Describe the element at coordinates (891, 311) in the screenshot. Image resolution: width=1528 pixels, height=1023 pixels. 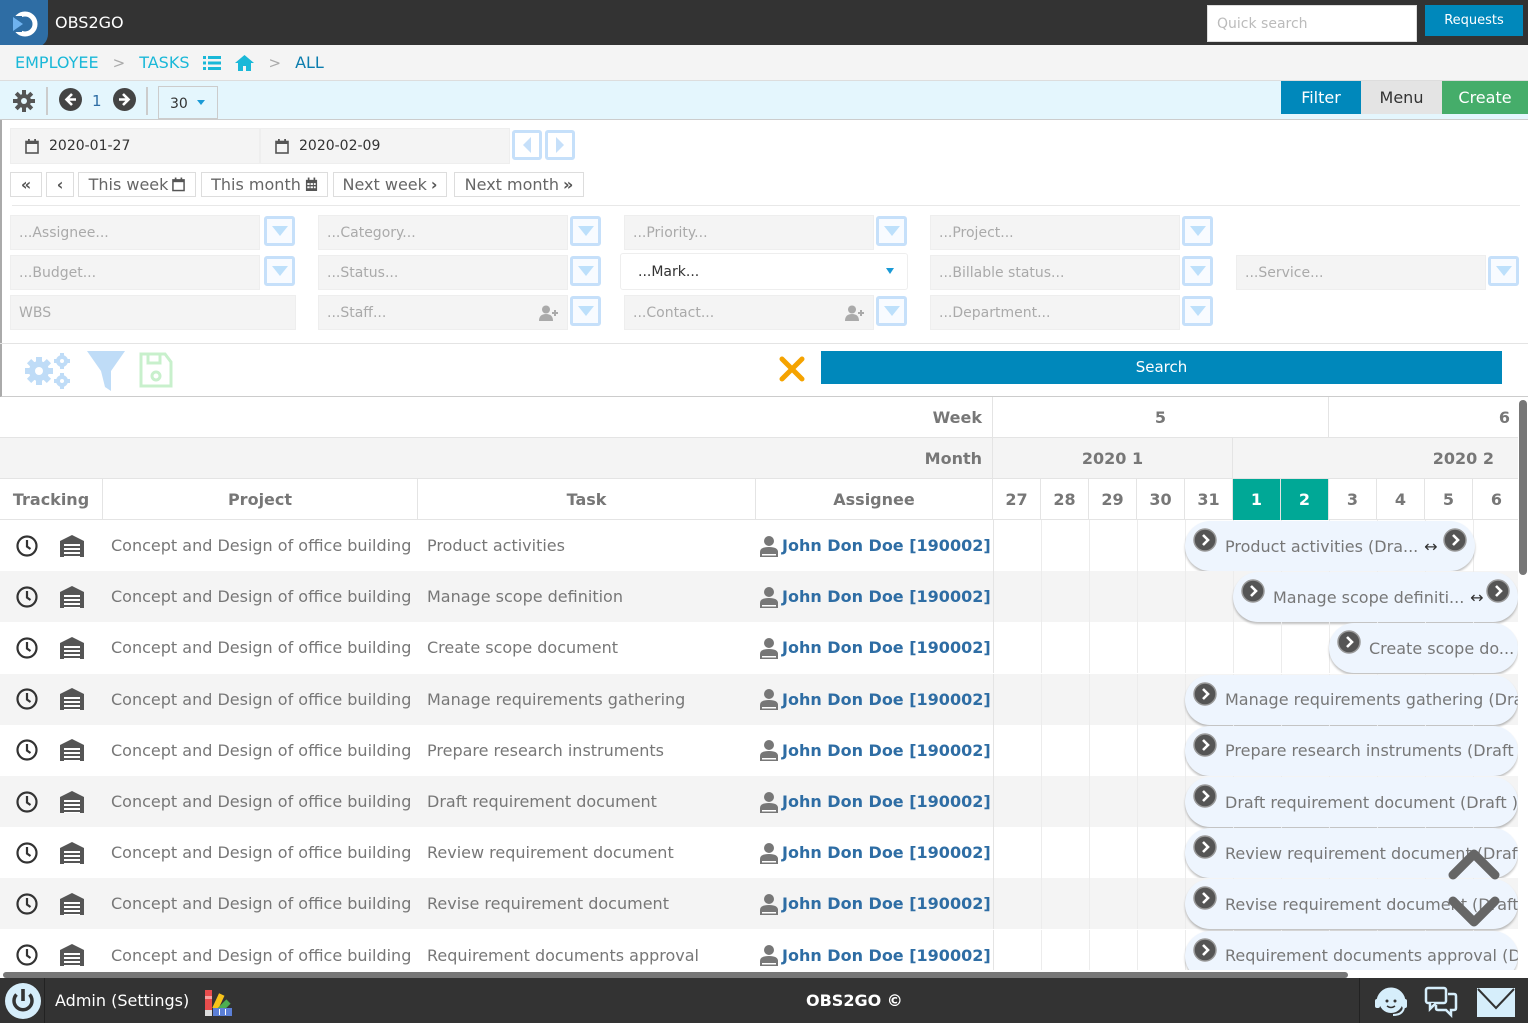
I see `contact-dropdown-button` at that location.